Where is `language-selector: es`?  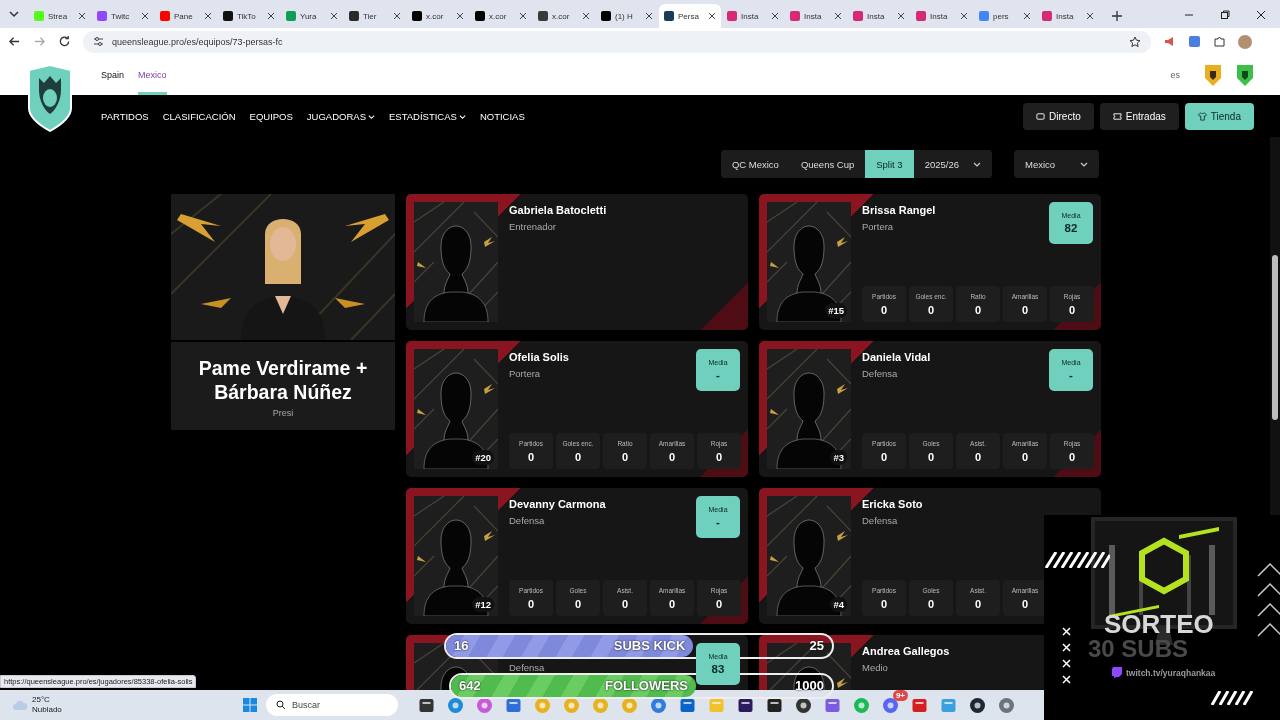 language-selector: es is located at coordinates (1175, 75).